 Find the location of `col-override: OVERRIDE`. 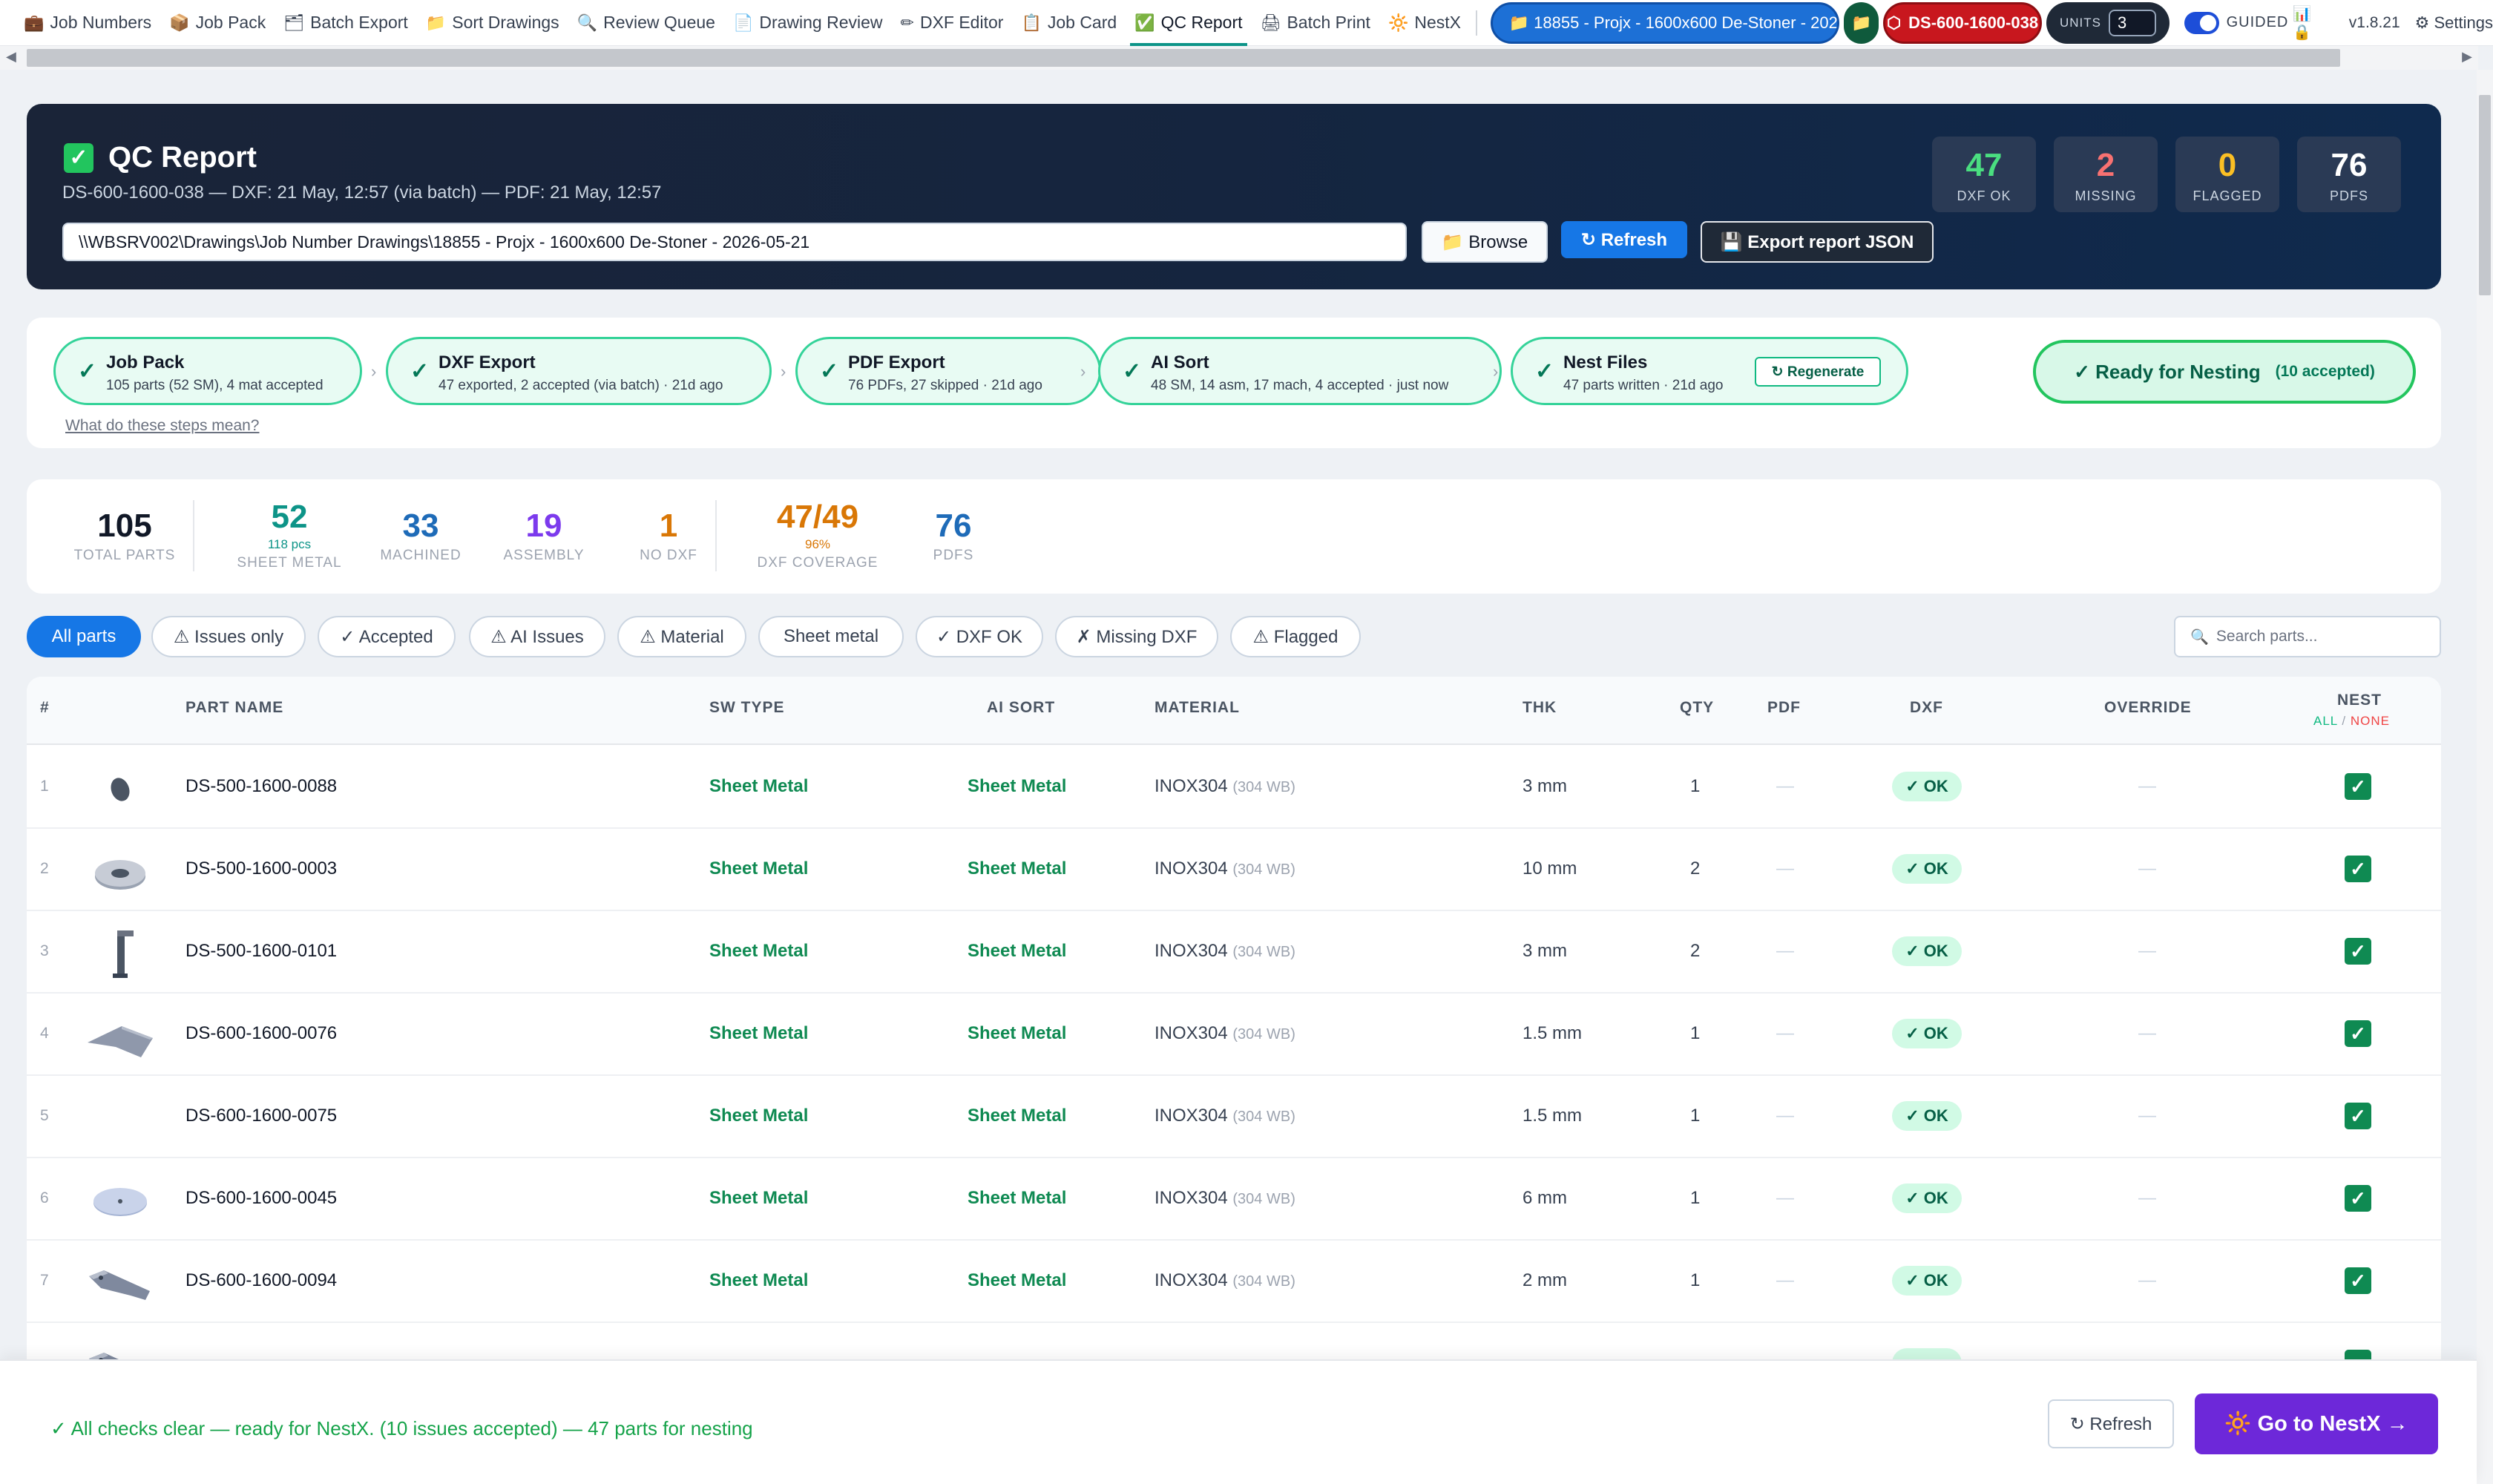

col-override: OVERRIDE is located at coordinates (2148, 708).